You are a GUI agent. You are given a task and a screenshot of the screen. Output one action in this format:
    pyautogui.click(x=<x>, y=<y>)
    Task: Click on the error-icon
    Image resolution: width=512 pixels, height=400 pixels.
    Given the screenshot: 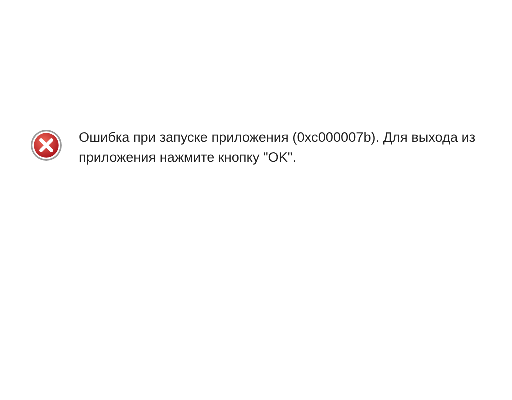 What is the action you would take?
    pyautogui.click(x=46, y=145)
    